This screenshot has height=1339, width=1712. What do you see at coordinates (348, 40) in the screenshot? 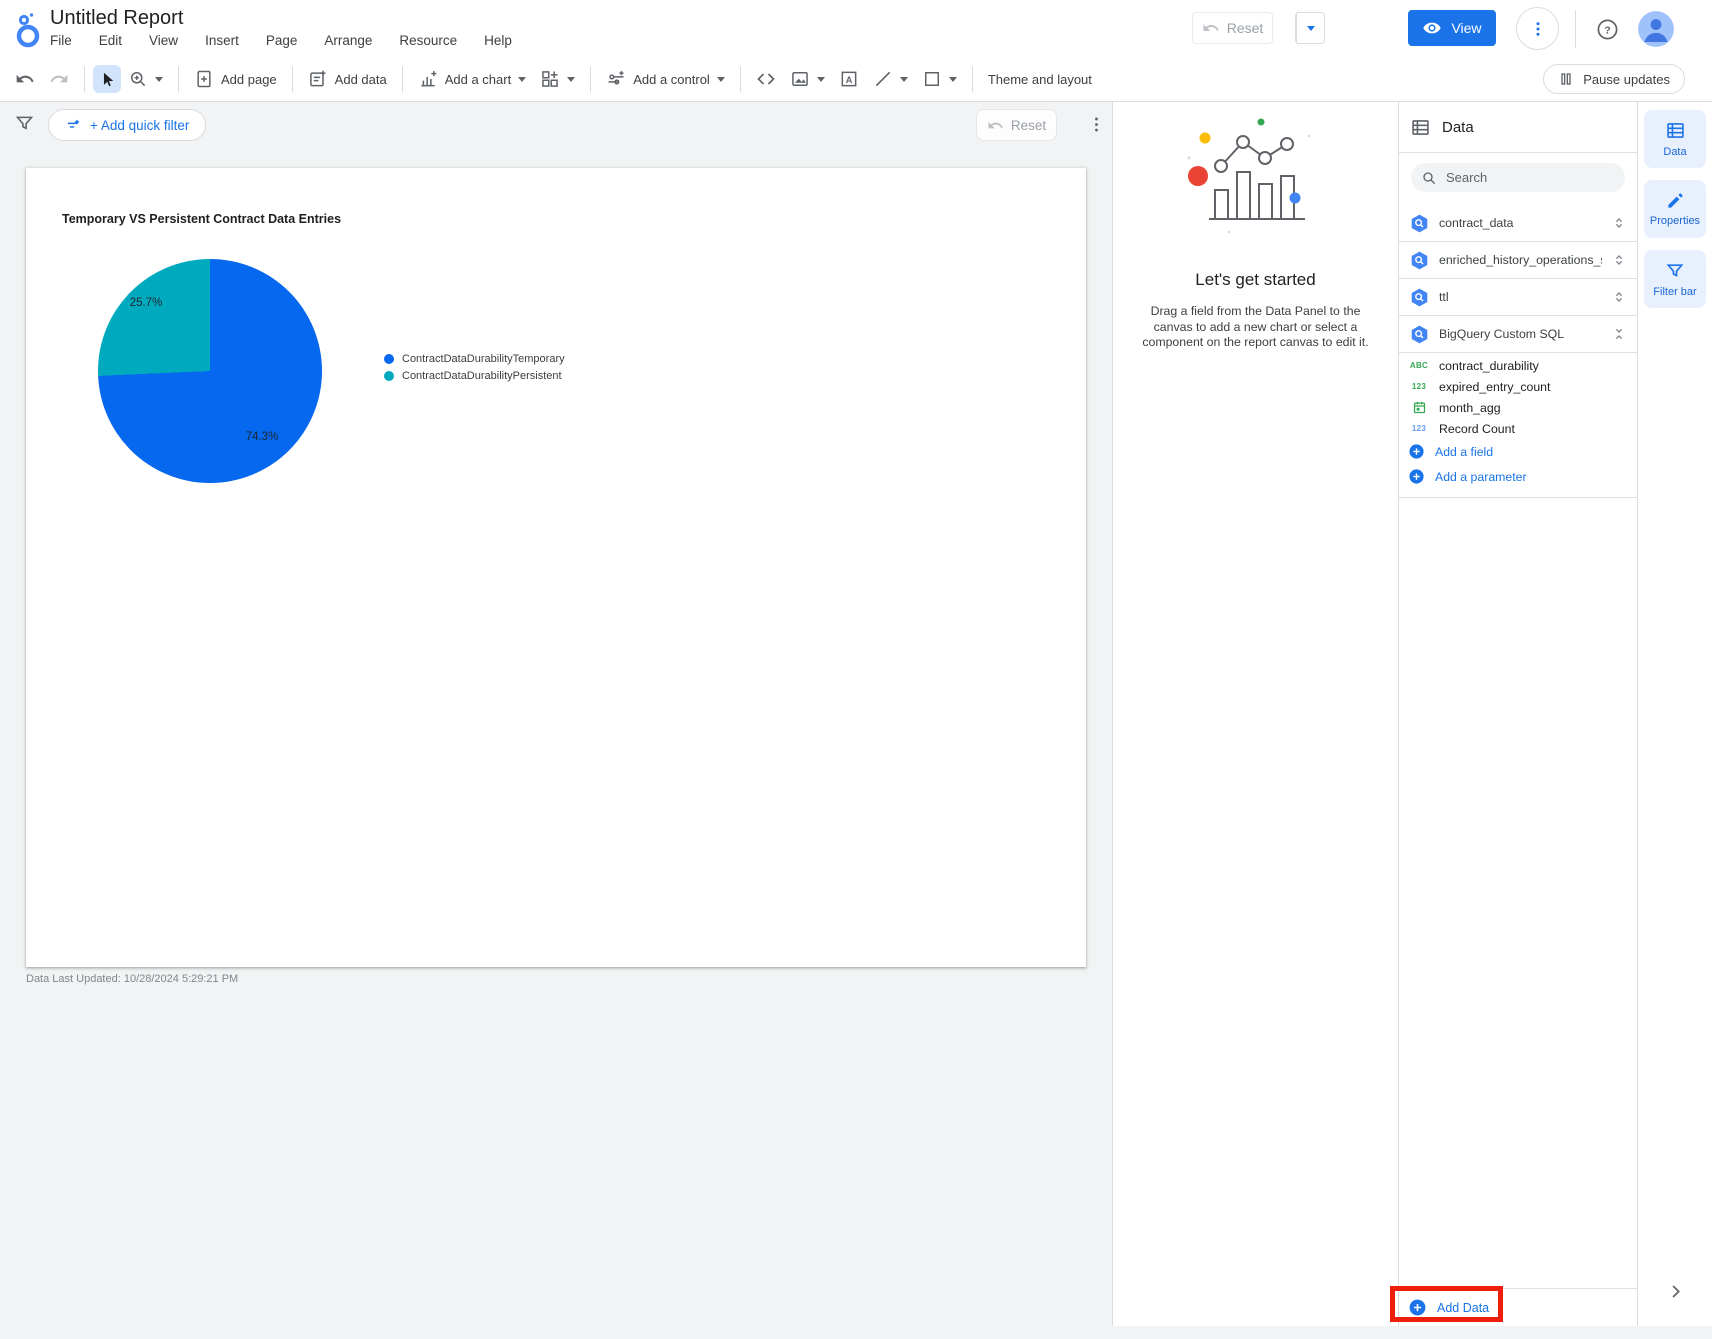
I see `menu-arrange: Arrange` at bounding box center [348, 40].